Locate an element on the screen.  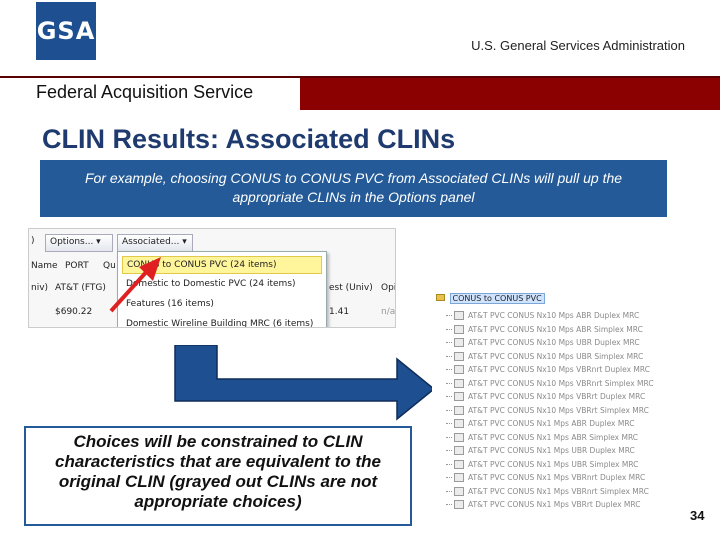
tree-item-label: AT&T PVC CONUS Nx10 Mps ABR Duplex MRC is located at coordinates (554, 316).